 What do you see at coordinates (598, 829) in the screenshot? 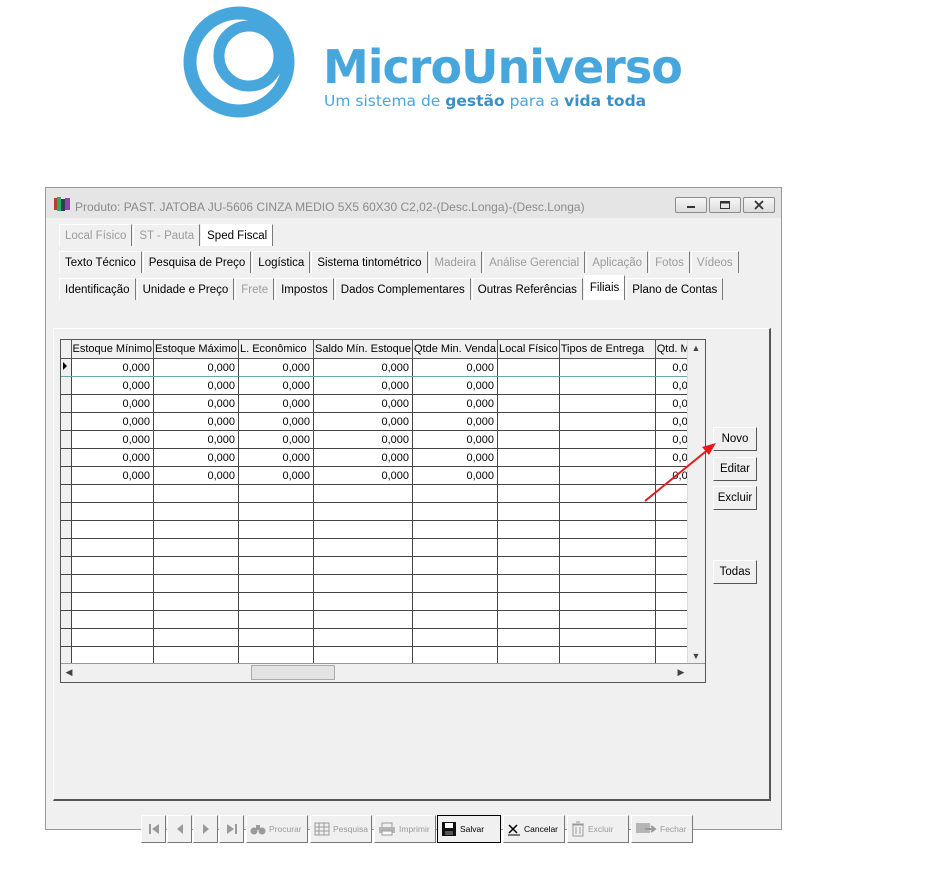
I see `excluir-toolbar-button: Excluir` at bounding box center [598, 829].